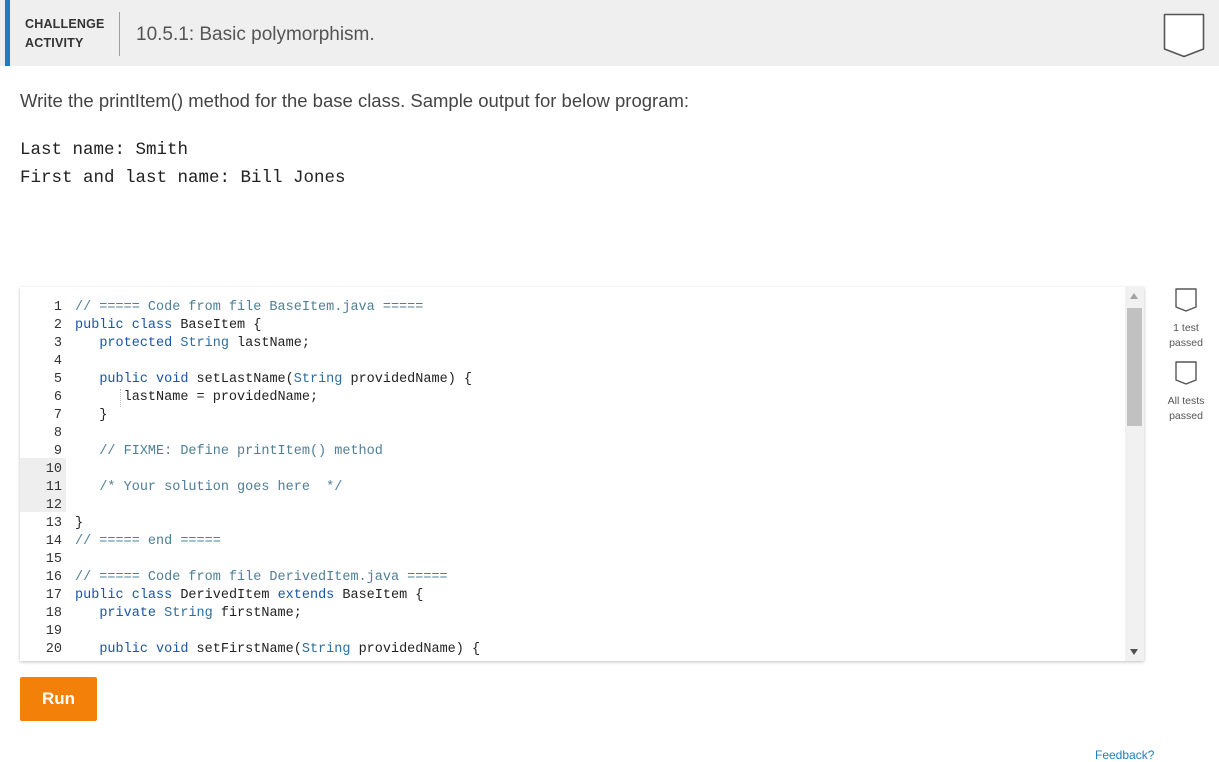 Image resolution: width=1219 pixels, height=762 pixels. Describe the element at coordinates (7, 33) in the screenshot. I see `header-accent-bar` at that location.